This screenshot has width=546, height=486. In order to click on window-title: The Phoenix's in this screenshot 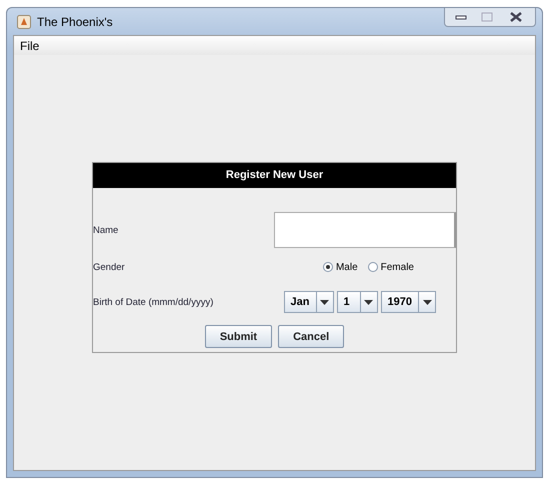, I will do `click(75, 21)`.